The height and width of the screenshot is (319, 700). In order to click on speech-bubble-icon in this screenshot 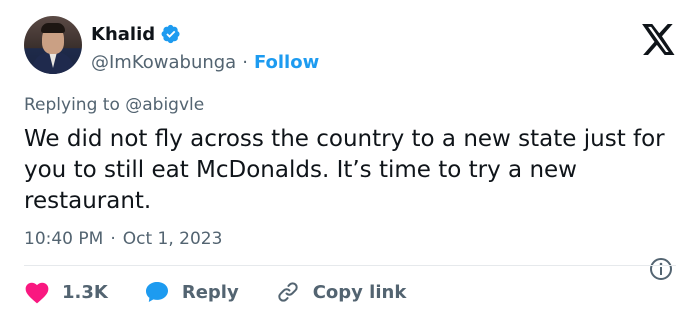, I will do `click(156, 292)`.